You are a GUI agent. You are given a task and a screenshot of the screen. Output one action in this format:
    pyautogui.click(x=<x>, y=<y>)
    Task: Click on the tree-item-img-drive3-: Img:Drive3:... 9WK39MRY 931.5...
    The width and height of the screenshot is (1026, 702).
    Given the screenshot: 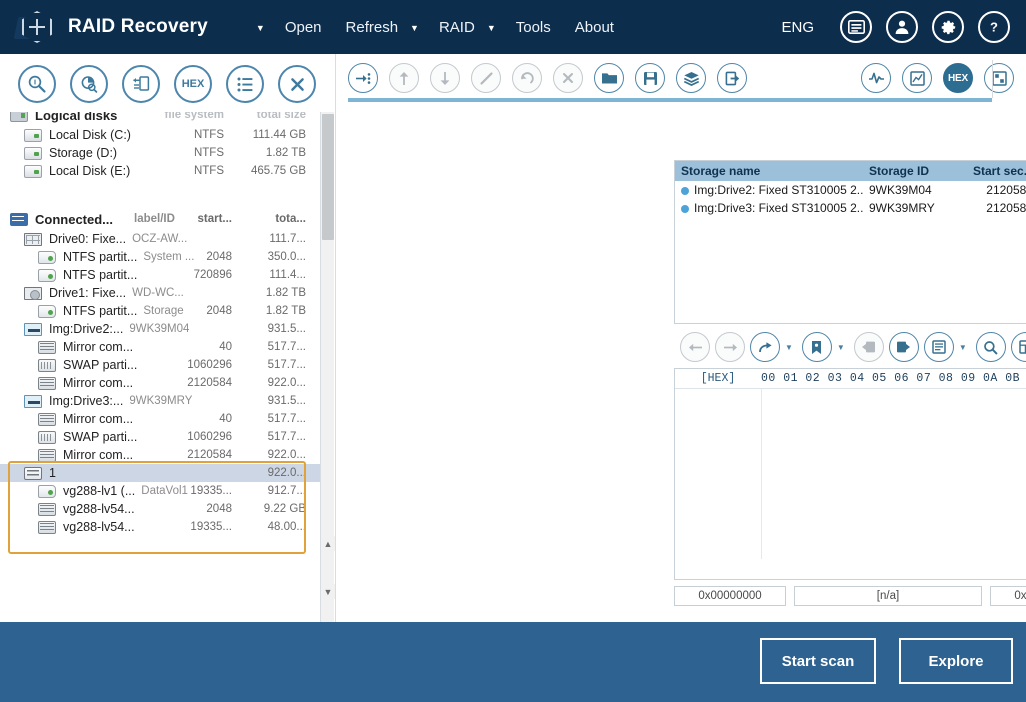 What is the action you would take?
    pyautogui.click(x=160, y=401)
    